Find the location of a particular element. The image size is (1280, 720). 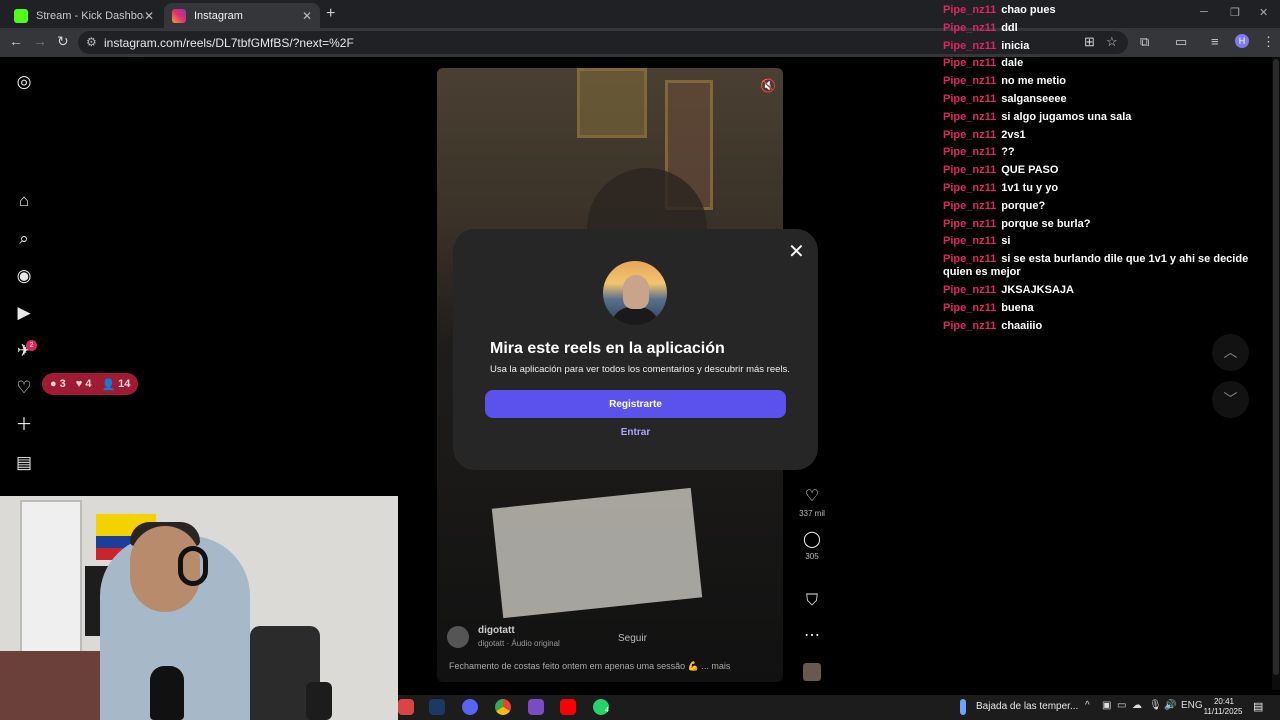

previous-reel-button: ︿ is located at coordinates (1230, 352).